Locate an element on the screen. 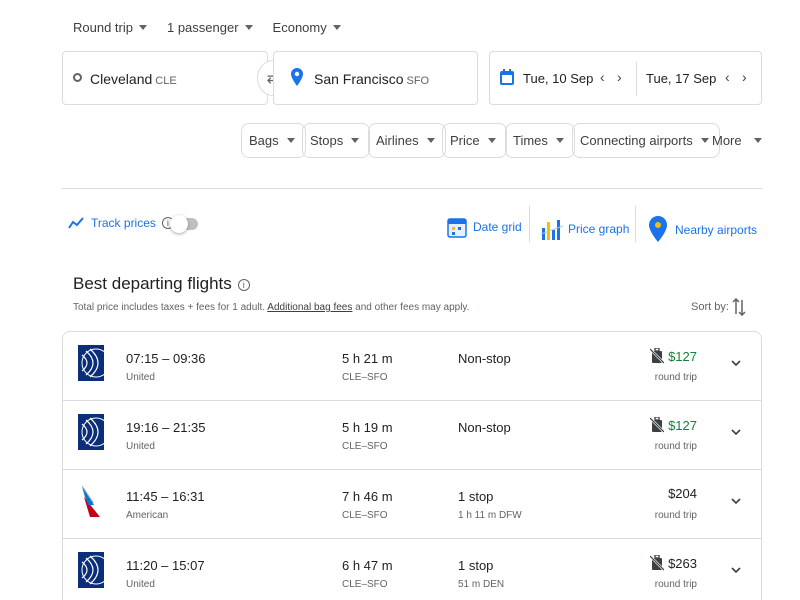 This screenshot has width=800, height=600. layover-detail: 51 m DEN is located at coordinates (481, 584).